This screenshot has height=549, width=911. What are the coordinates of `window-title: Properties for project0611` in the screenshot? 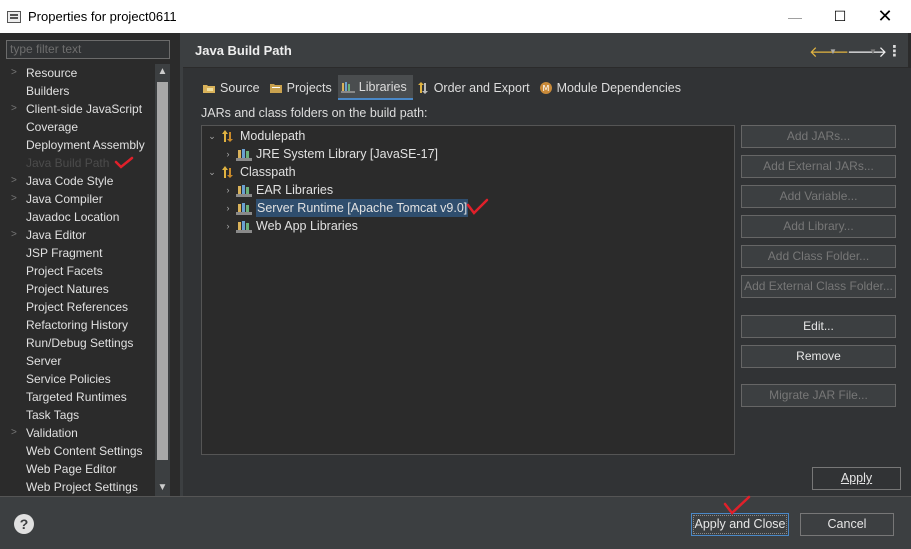 It's located at (102, 16).